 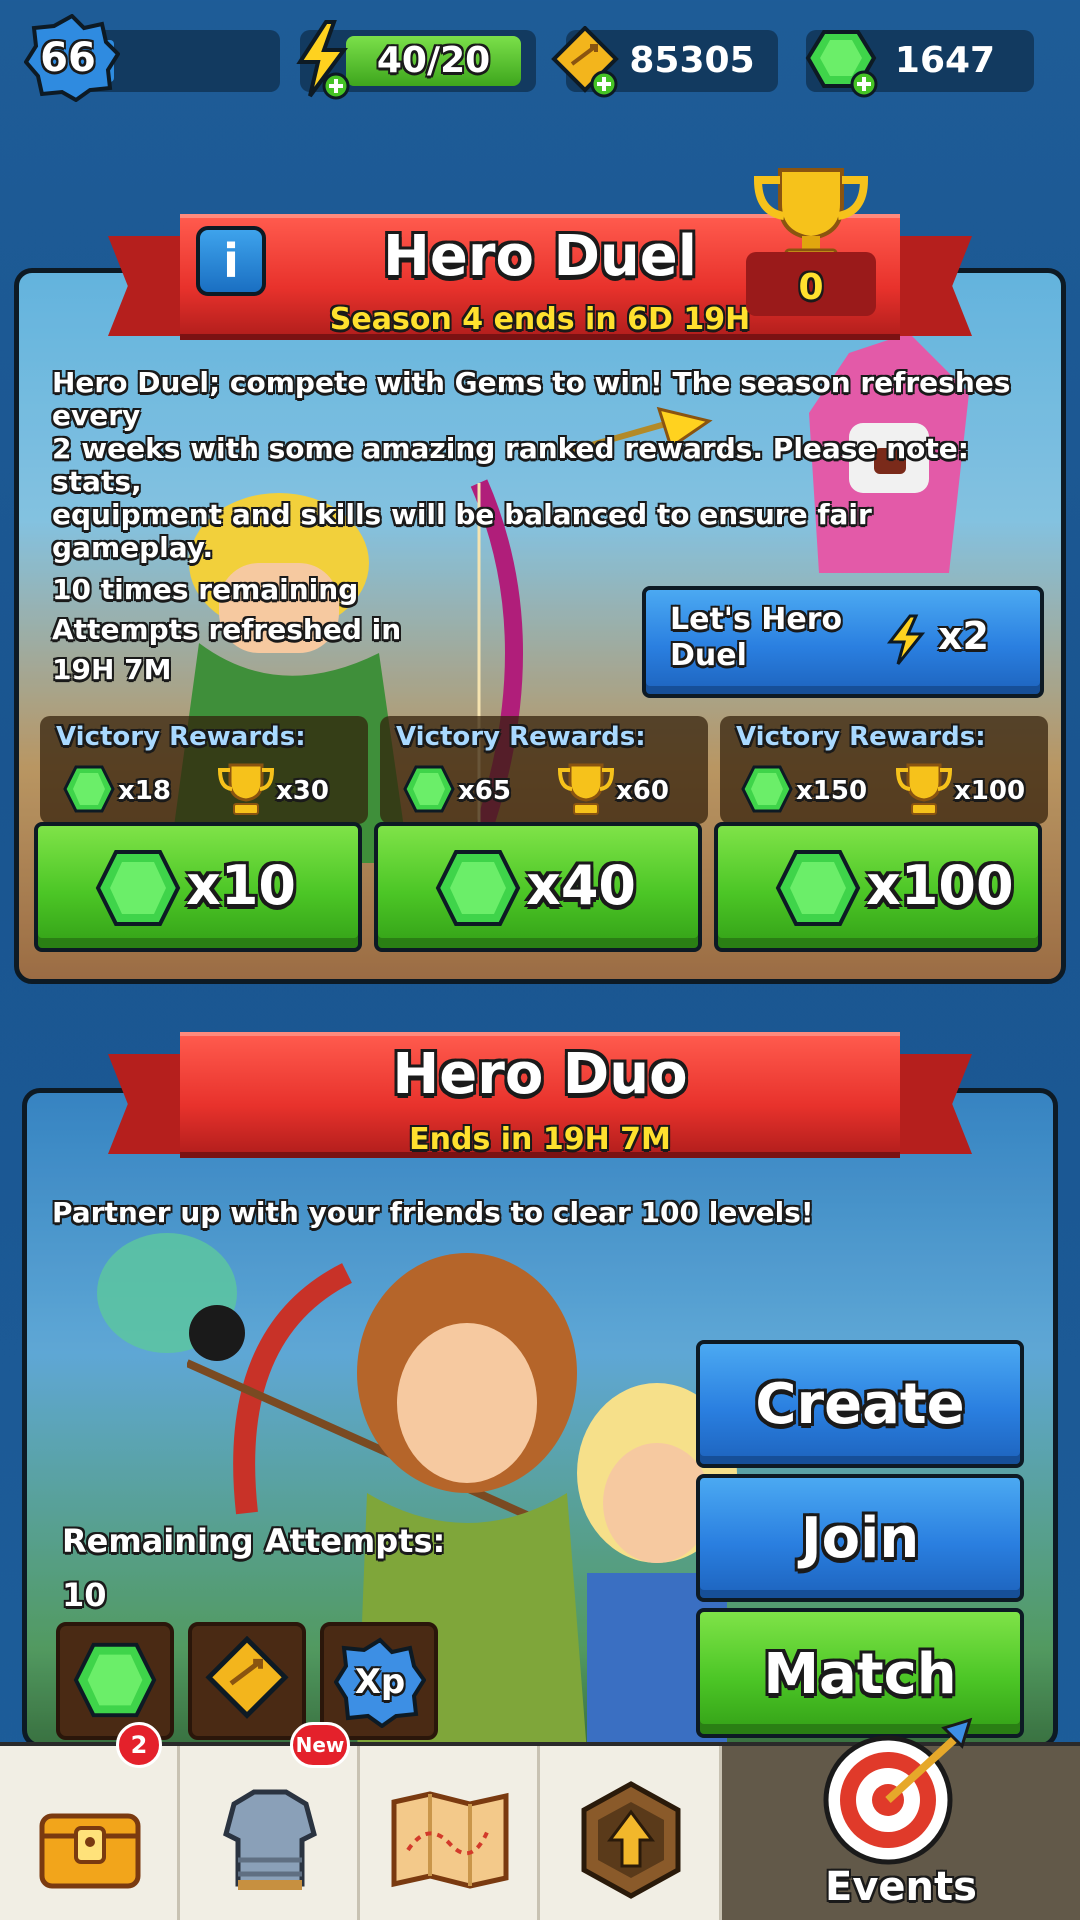 I want to click on lets-hero-duel-label: Let's Hero Duel, so click(x=756, y=638).